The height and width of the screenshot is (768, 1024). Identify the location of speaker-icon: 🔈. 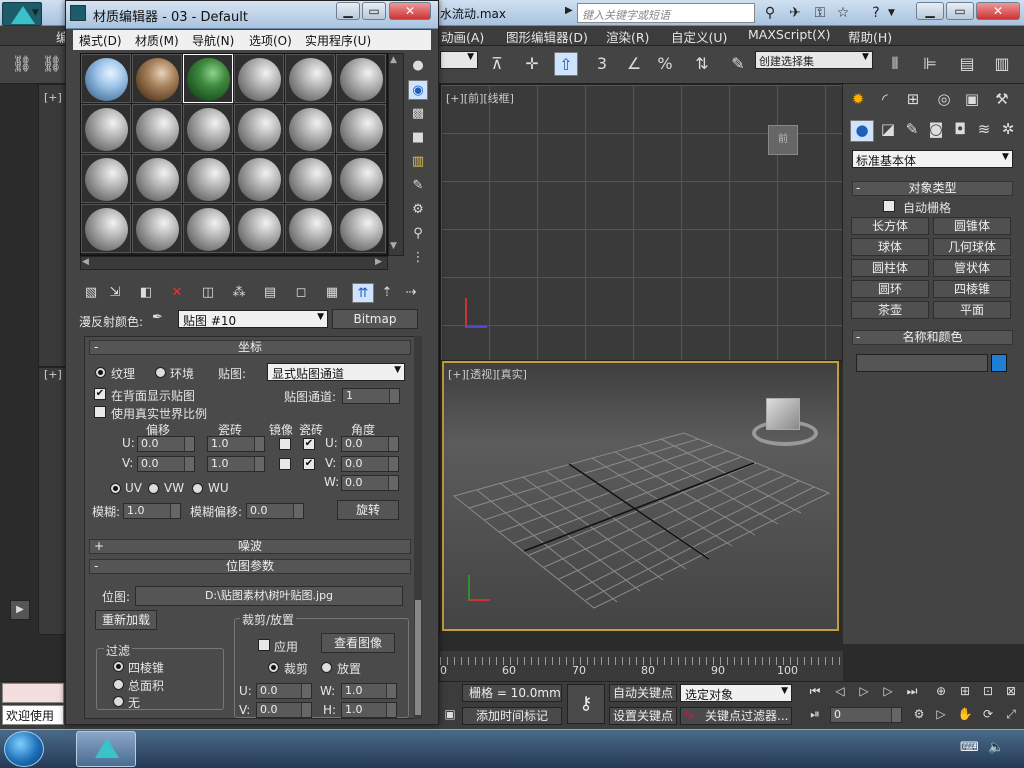
(996, 747).